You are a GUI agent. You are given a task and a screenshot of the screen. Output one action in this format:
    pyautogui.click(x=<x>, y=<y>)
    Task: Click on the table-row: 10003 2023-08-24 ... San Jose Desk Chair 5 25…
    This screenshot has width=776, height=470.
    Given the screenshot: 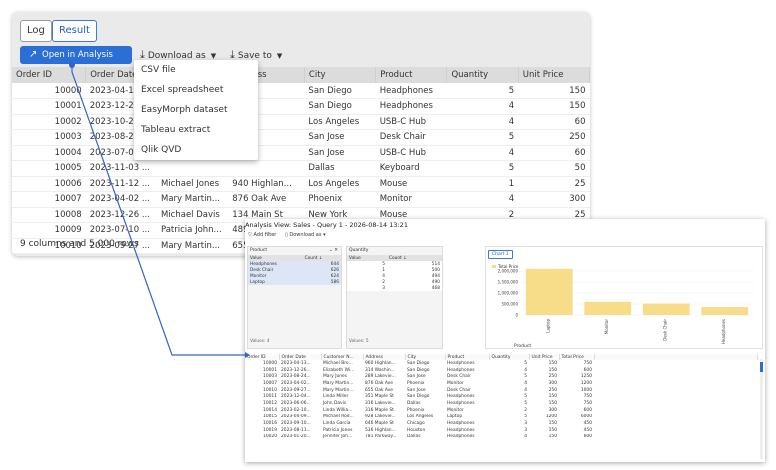 What is the action you would take?
    pyautogui.click(x=301, y=137)
    